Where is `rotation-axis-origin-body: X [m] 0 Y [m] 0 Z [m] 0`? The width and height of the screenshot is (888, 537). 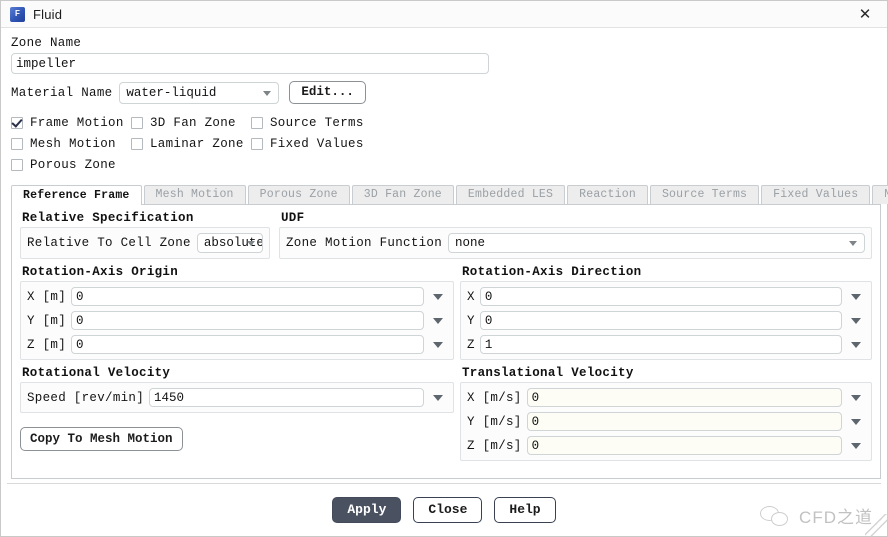
rotation-axis-origin-body: X [m] 0 Y [m] 0 Z [m] 0 is located at coordinates (237, 320).